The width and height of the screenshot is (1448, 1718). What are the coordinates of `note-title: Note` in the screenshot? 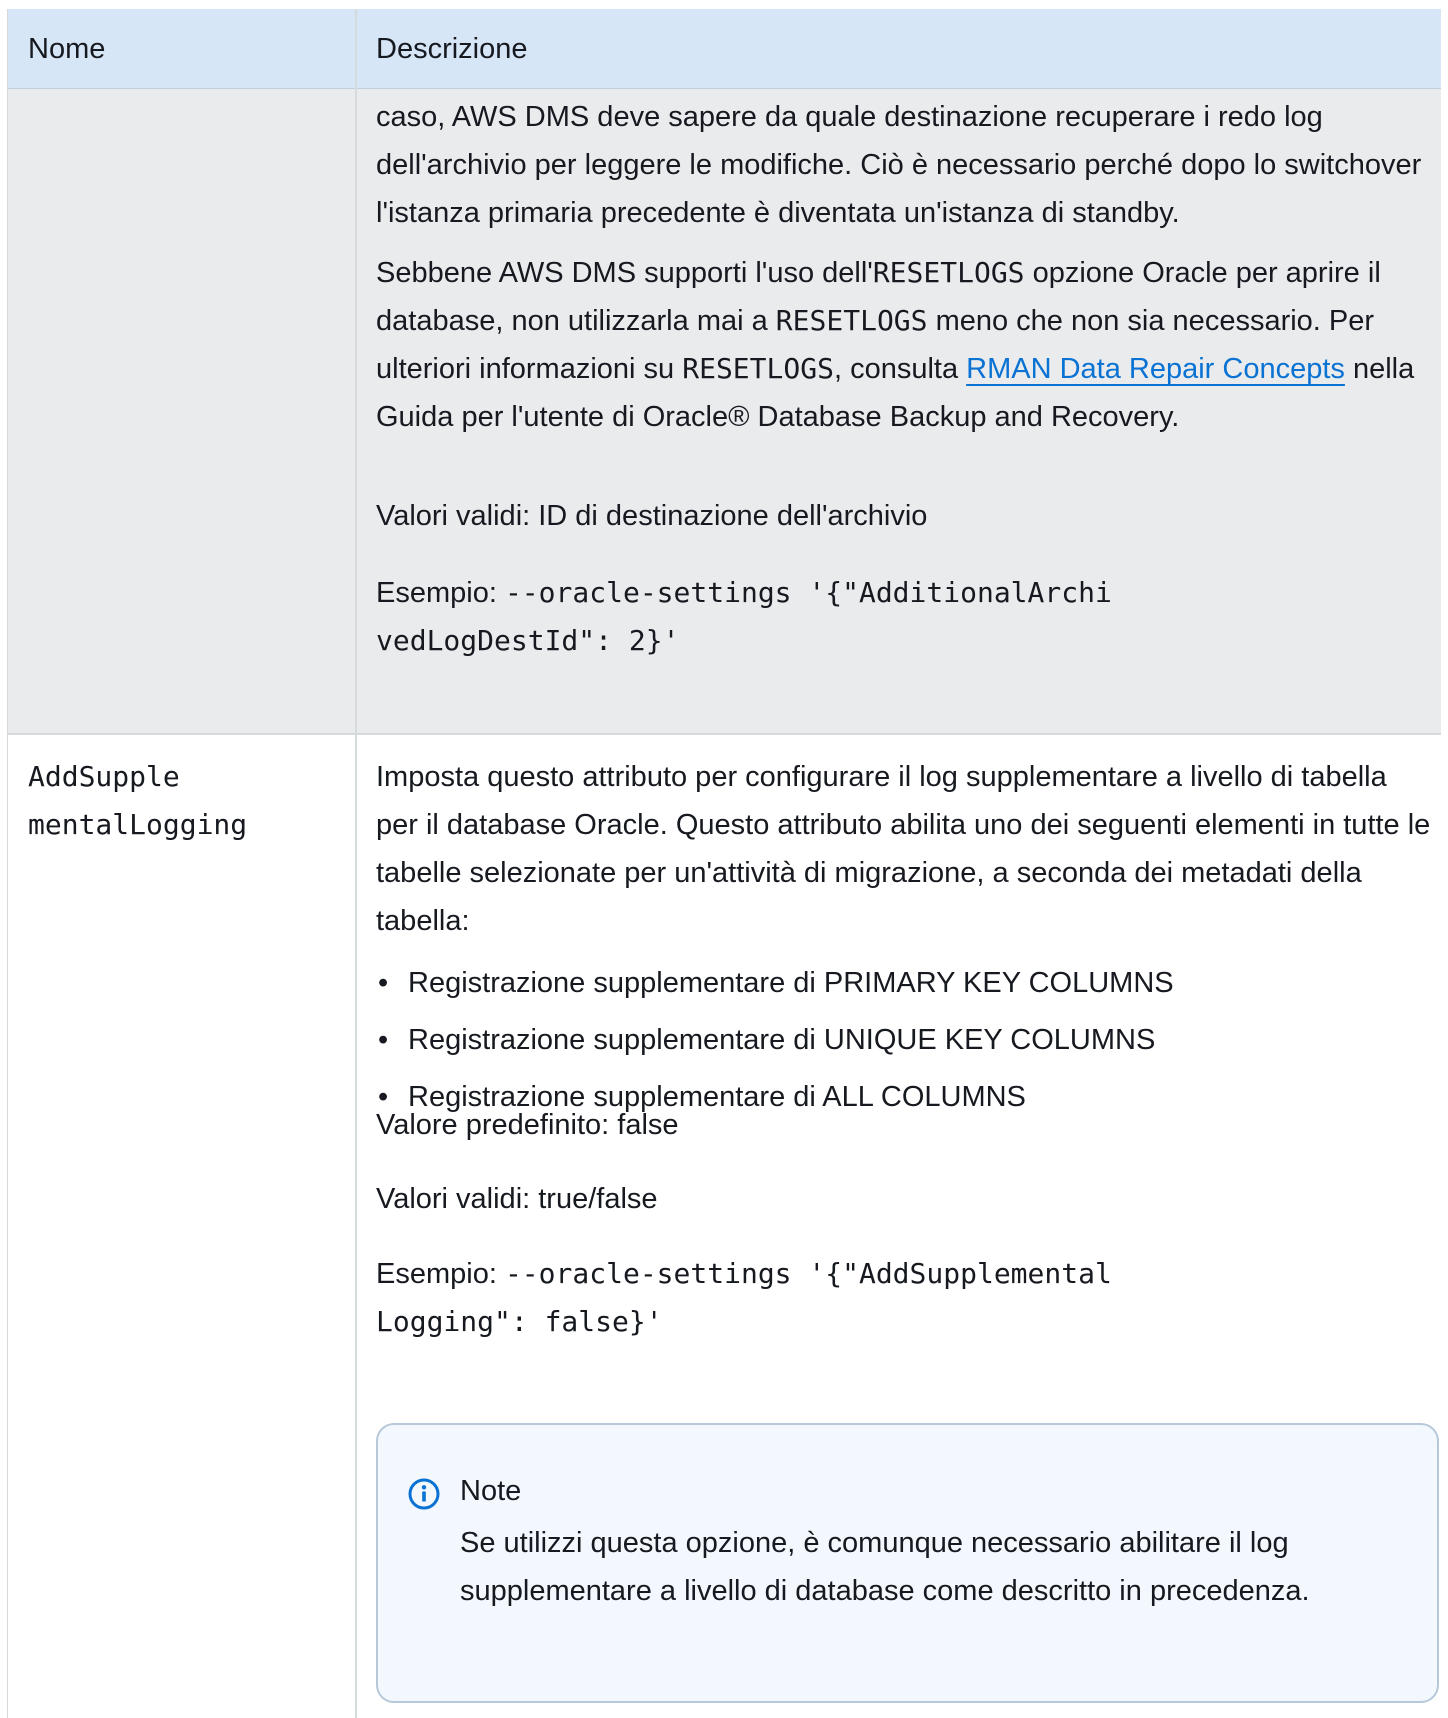 It's located at (491, 1491).